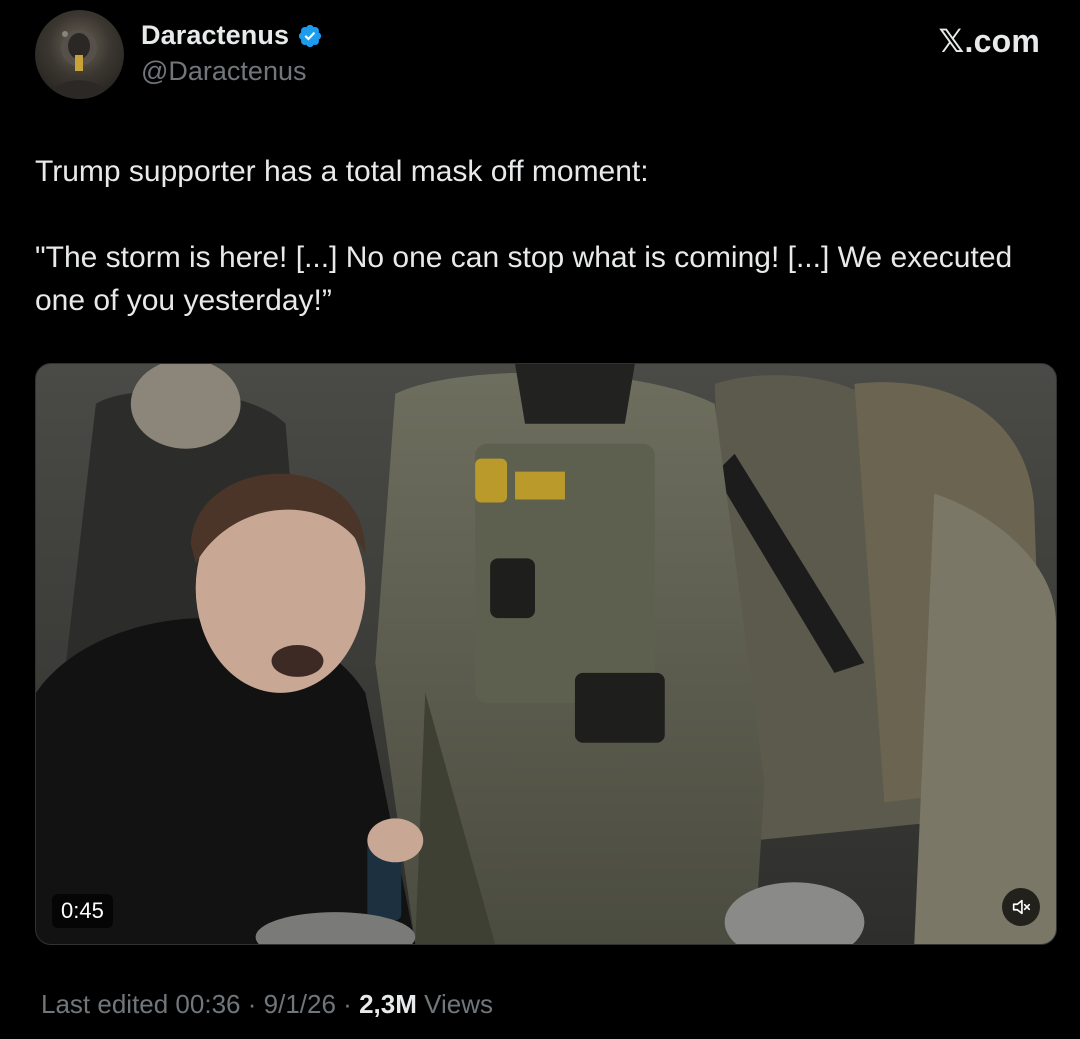 The width and height of the screenshot is (1080, 1039). I want to click on views-count: 2,3M, so click(388, 1004).